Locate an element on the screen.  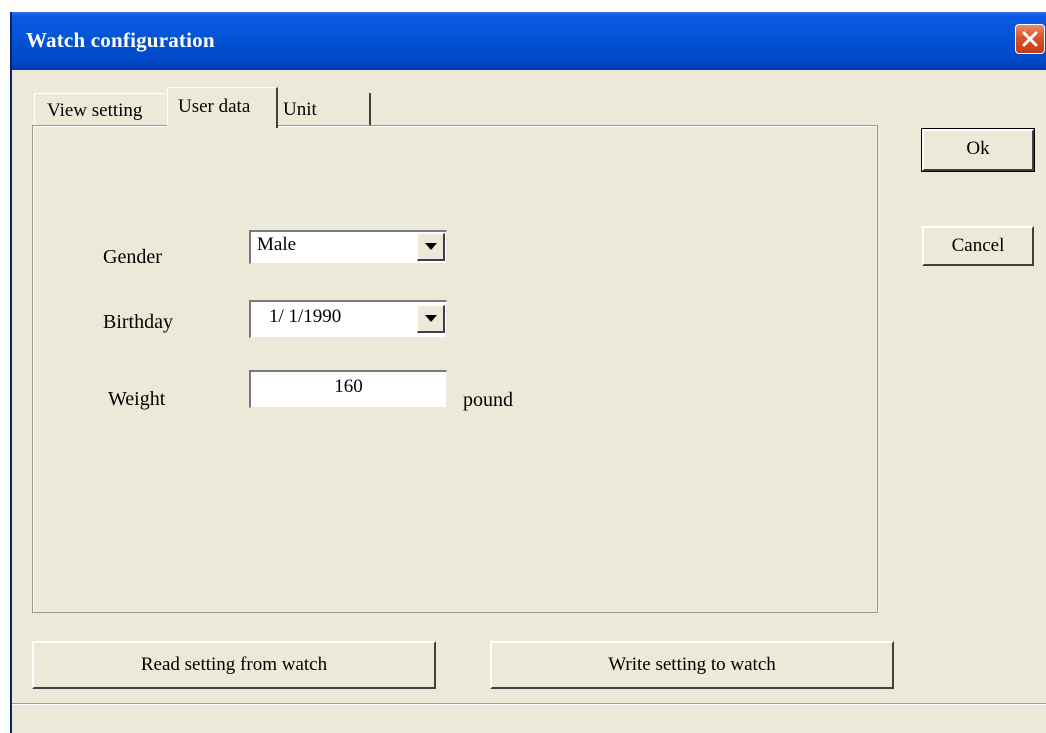
window-title: Watch configuration is located at coordinates (120, 40).